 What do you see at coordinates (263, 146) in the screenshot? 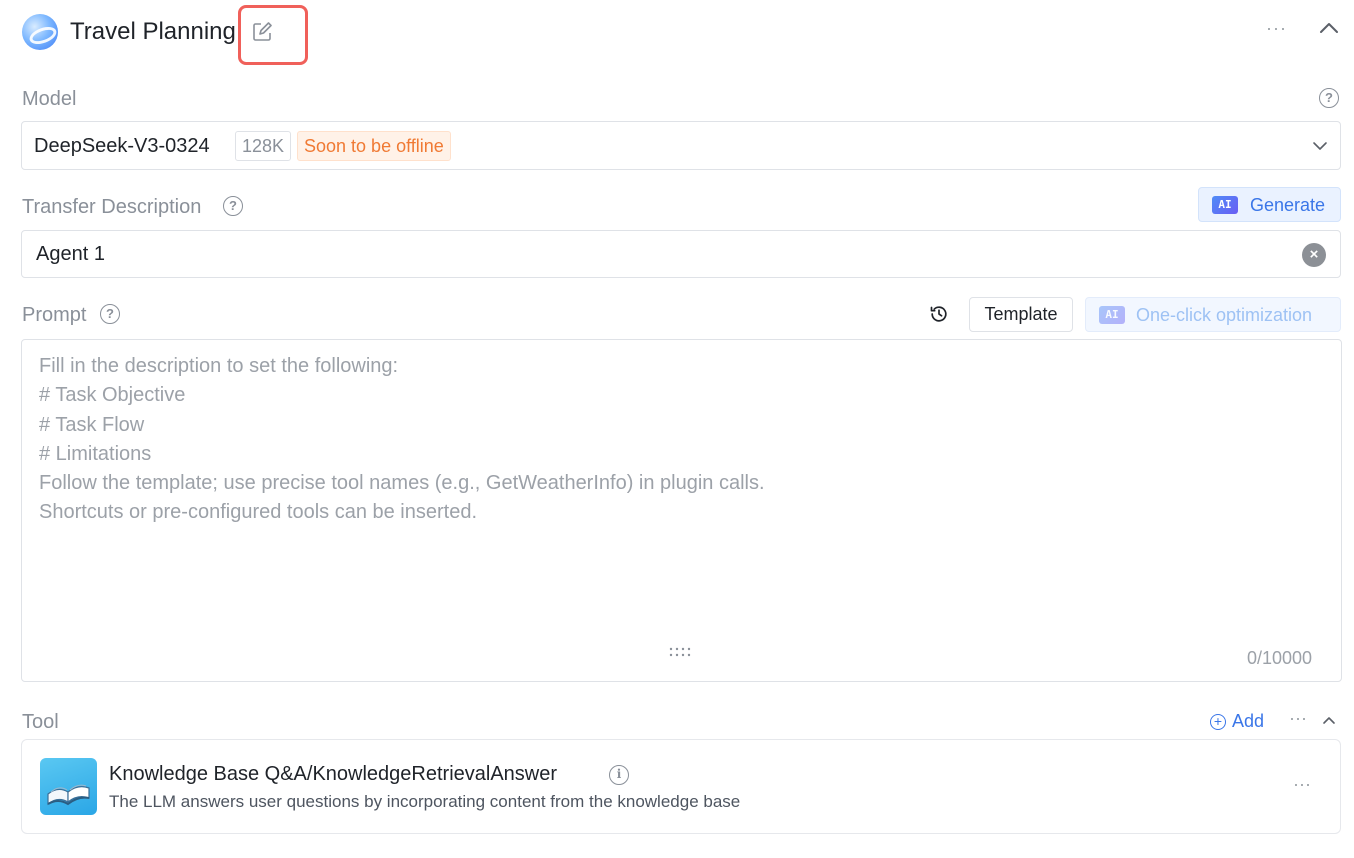
I see `context-length-tag: 128K` at bounding box center [263, 146].